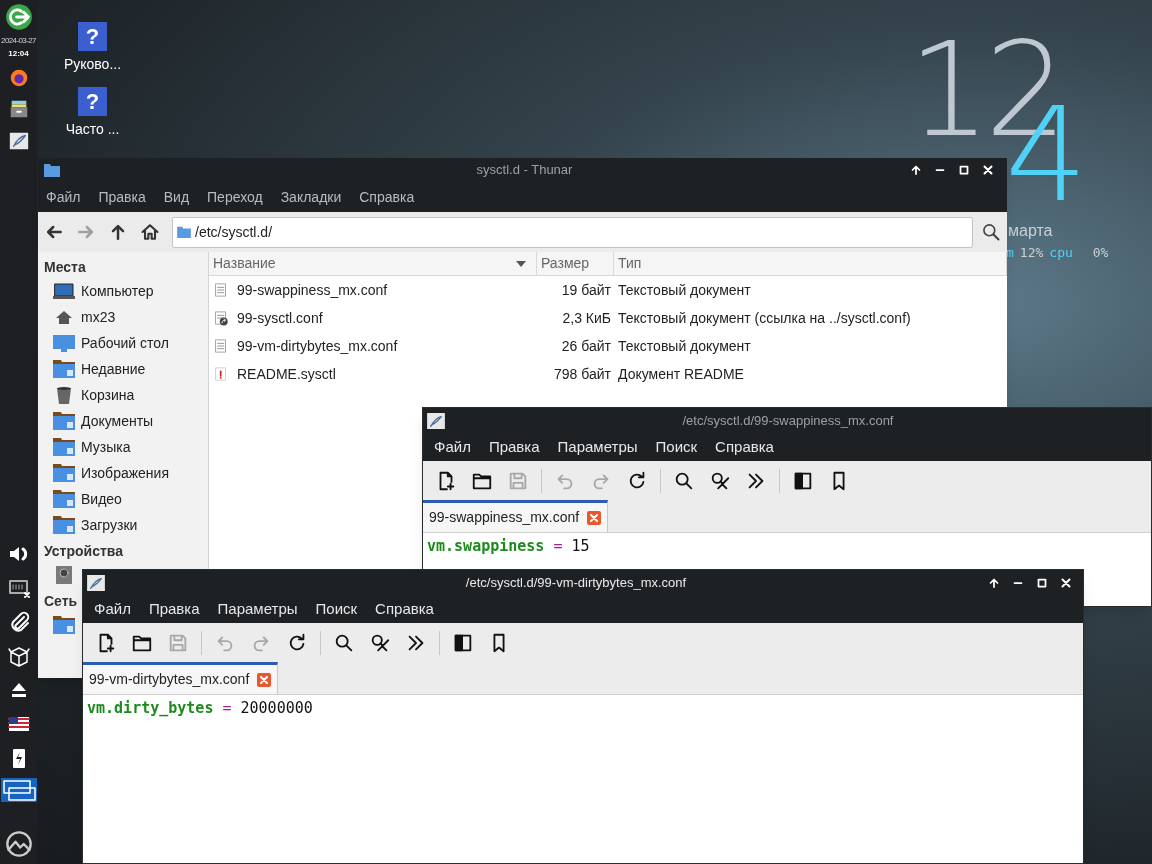 The image size is (1152, 864). I want to click on menu-item: Вид, so click(176, 197).